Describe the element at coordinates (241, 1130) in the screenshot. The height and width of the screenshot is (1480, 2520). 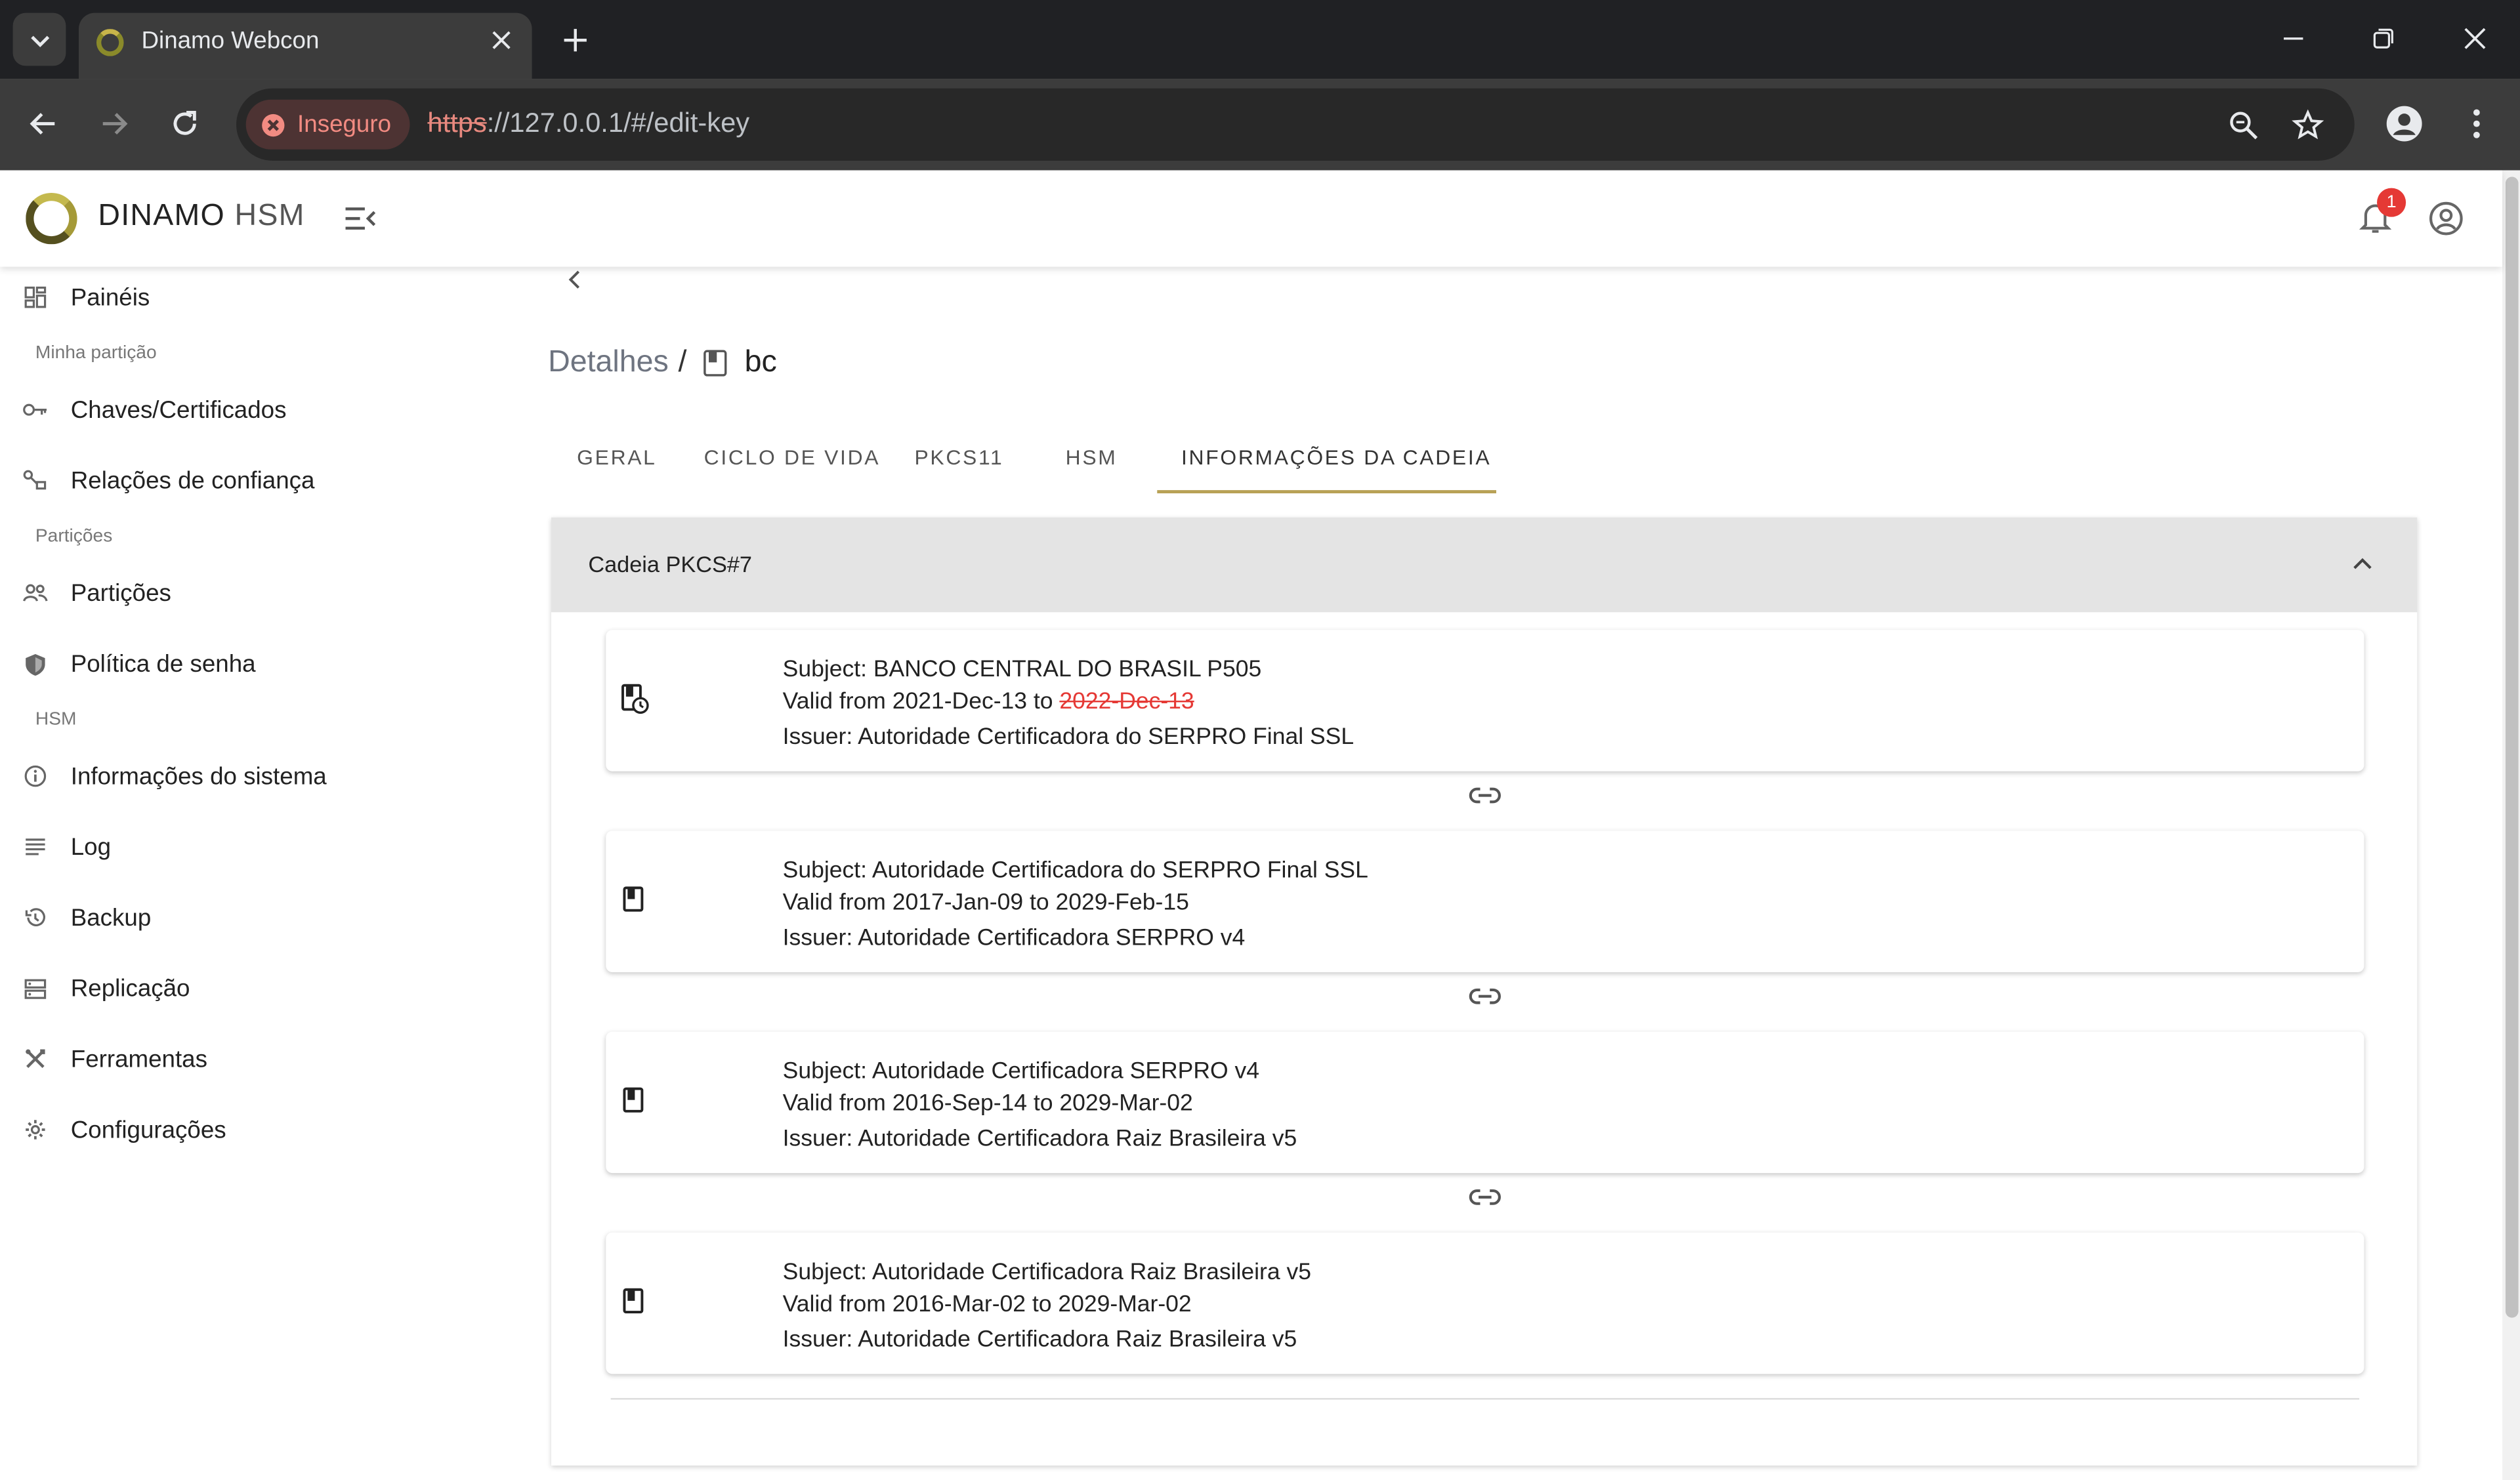
I see `sidebar-item-configuracoes: Configurações` at that location.